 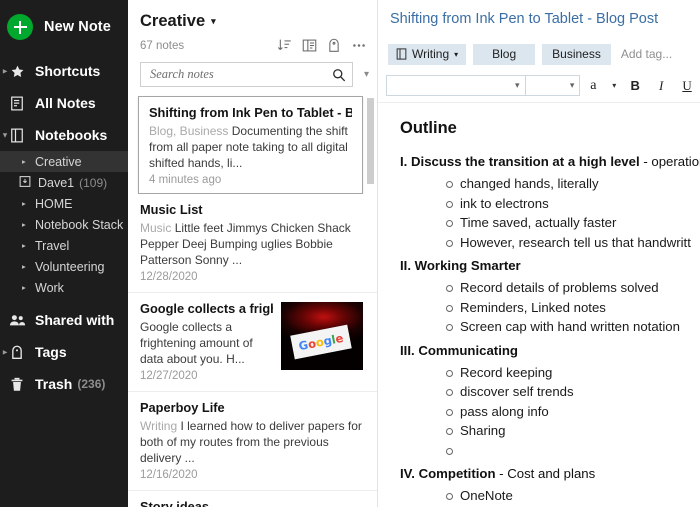 What do you see at coordinates (252, 42) in the screenshot?
I see `note-list-subheader: 67 notes` at bounding box center [252, 42].